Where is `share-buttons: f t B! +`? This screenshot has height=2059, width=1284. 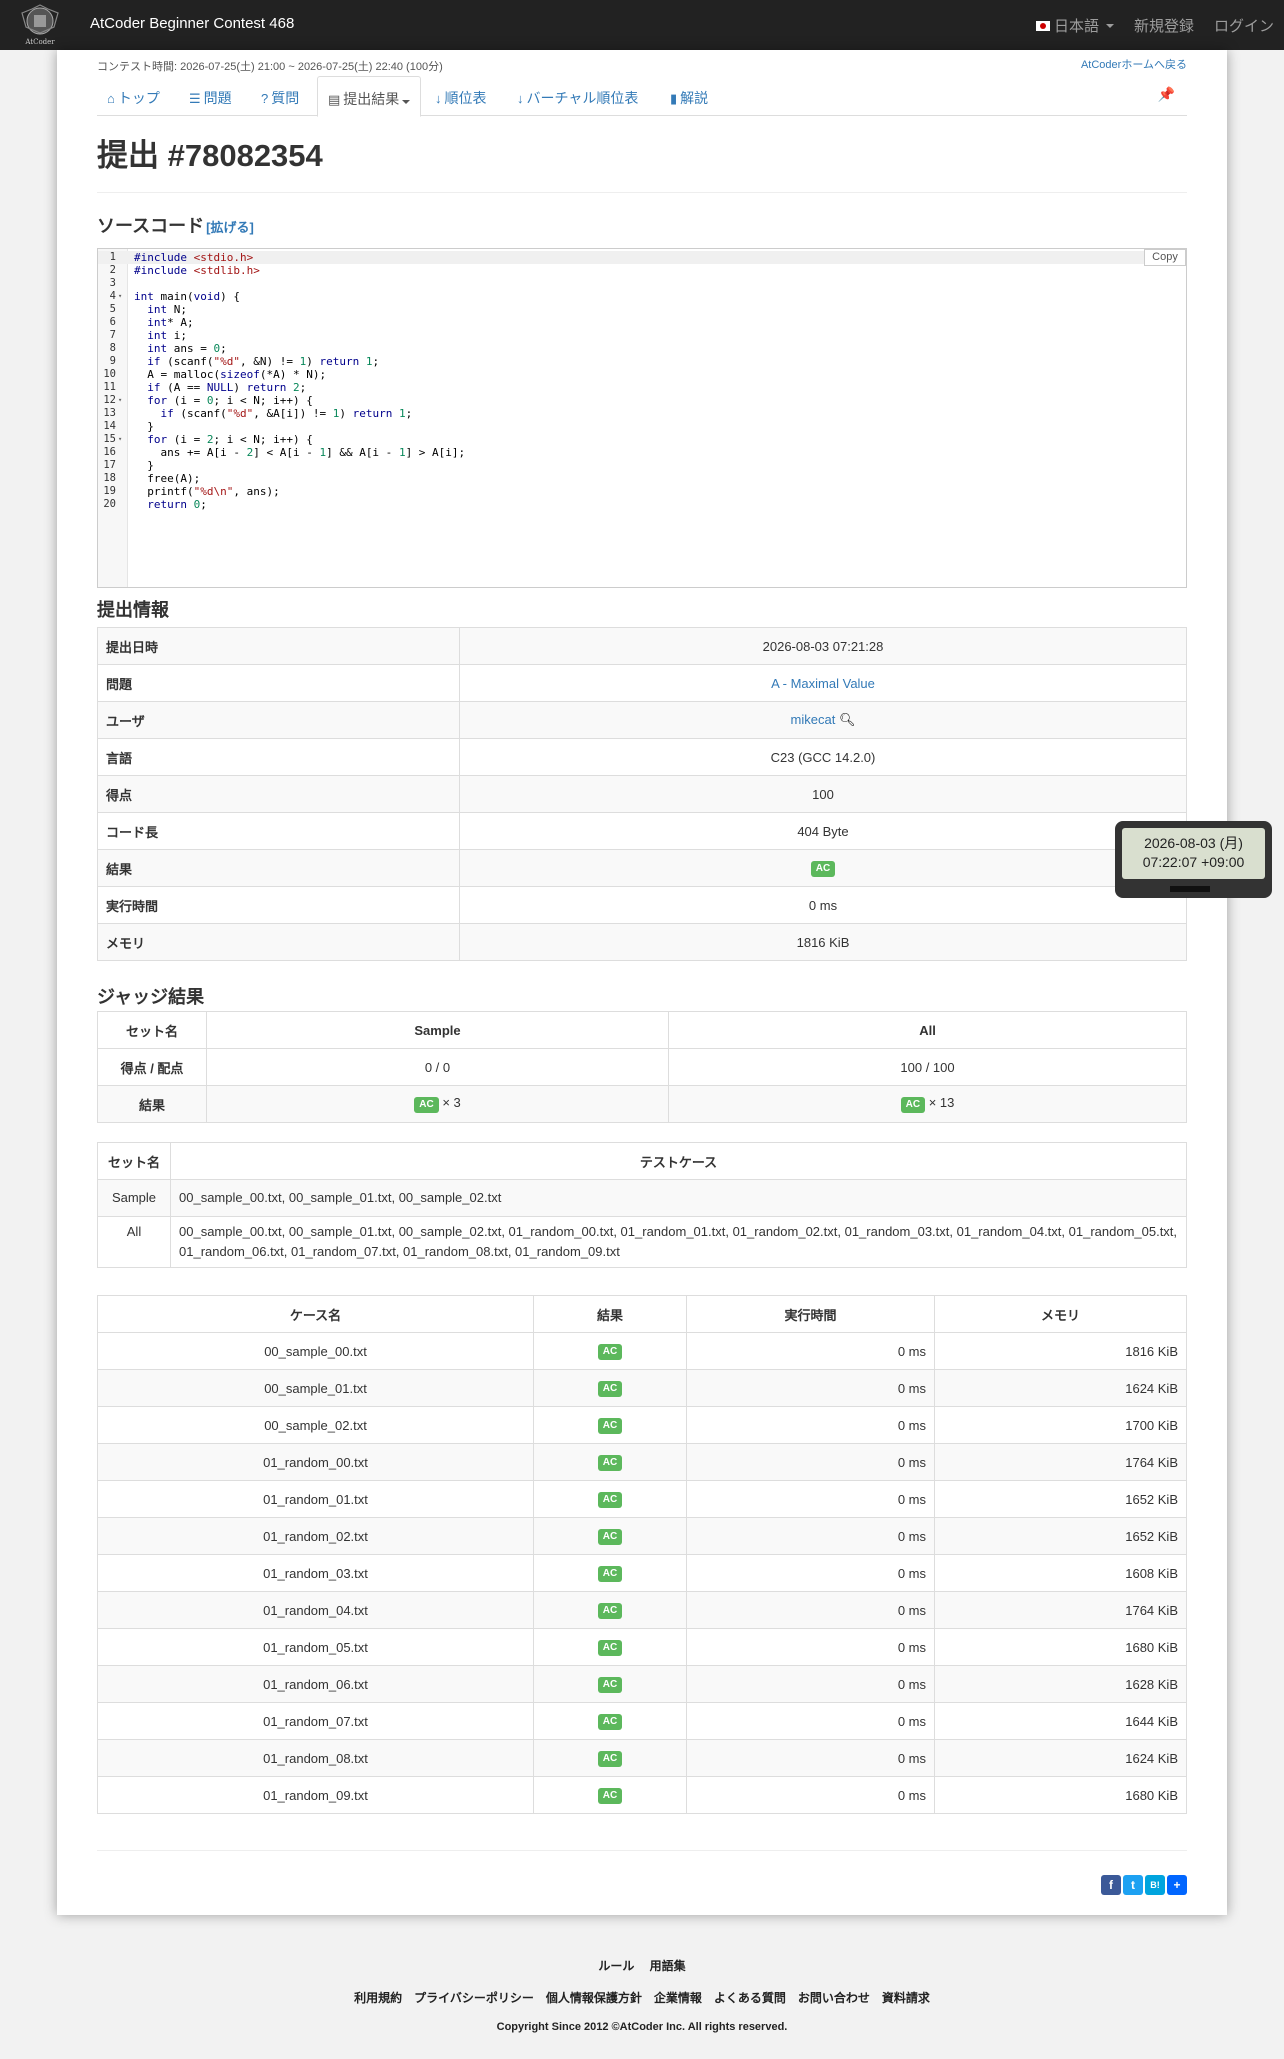 share-buttons: f t B! + is located at coordinates (1144, 1885).